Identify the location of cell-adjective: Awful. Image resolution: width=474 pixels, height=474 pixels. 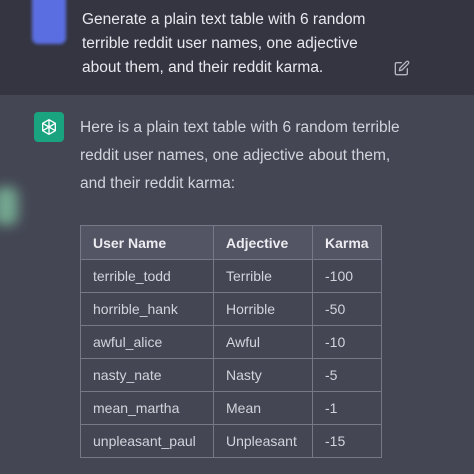
(263, 342).